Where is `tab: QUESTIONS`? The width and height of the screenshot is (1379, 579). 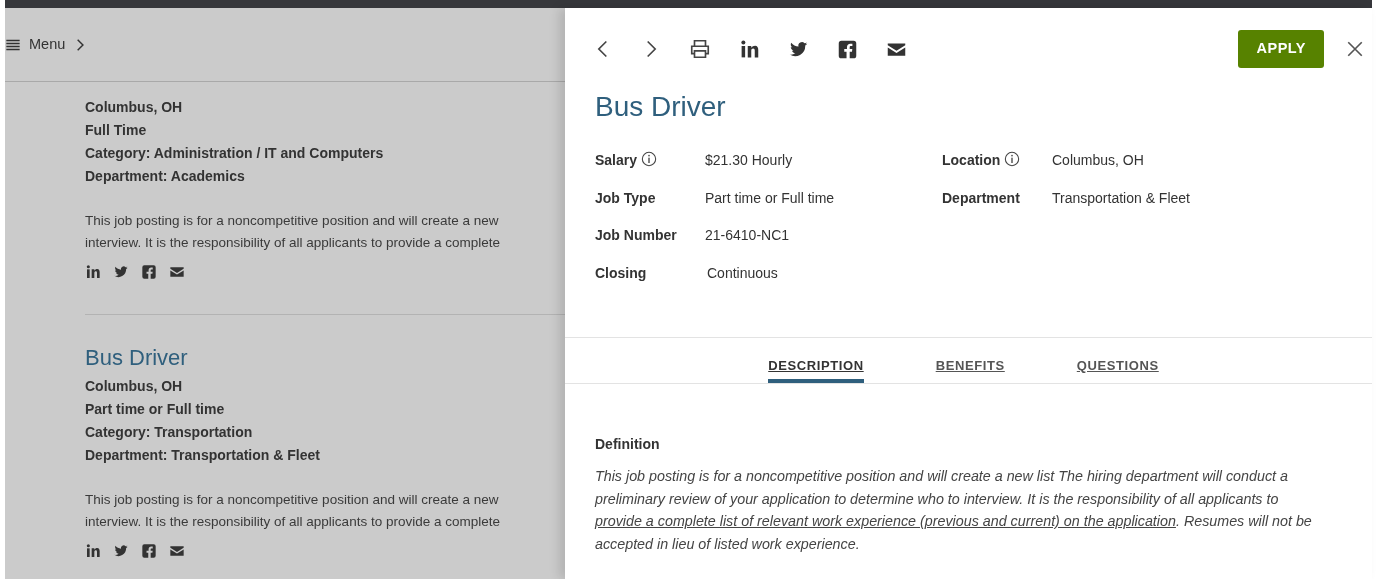 tab: QUESTIONS is located at coordinates (1117, 360).